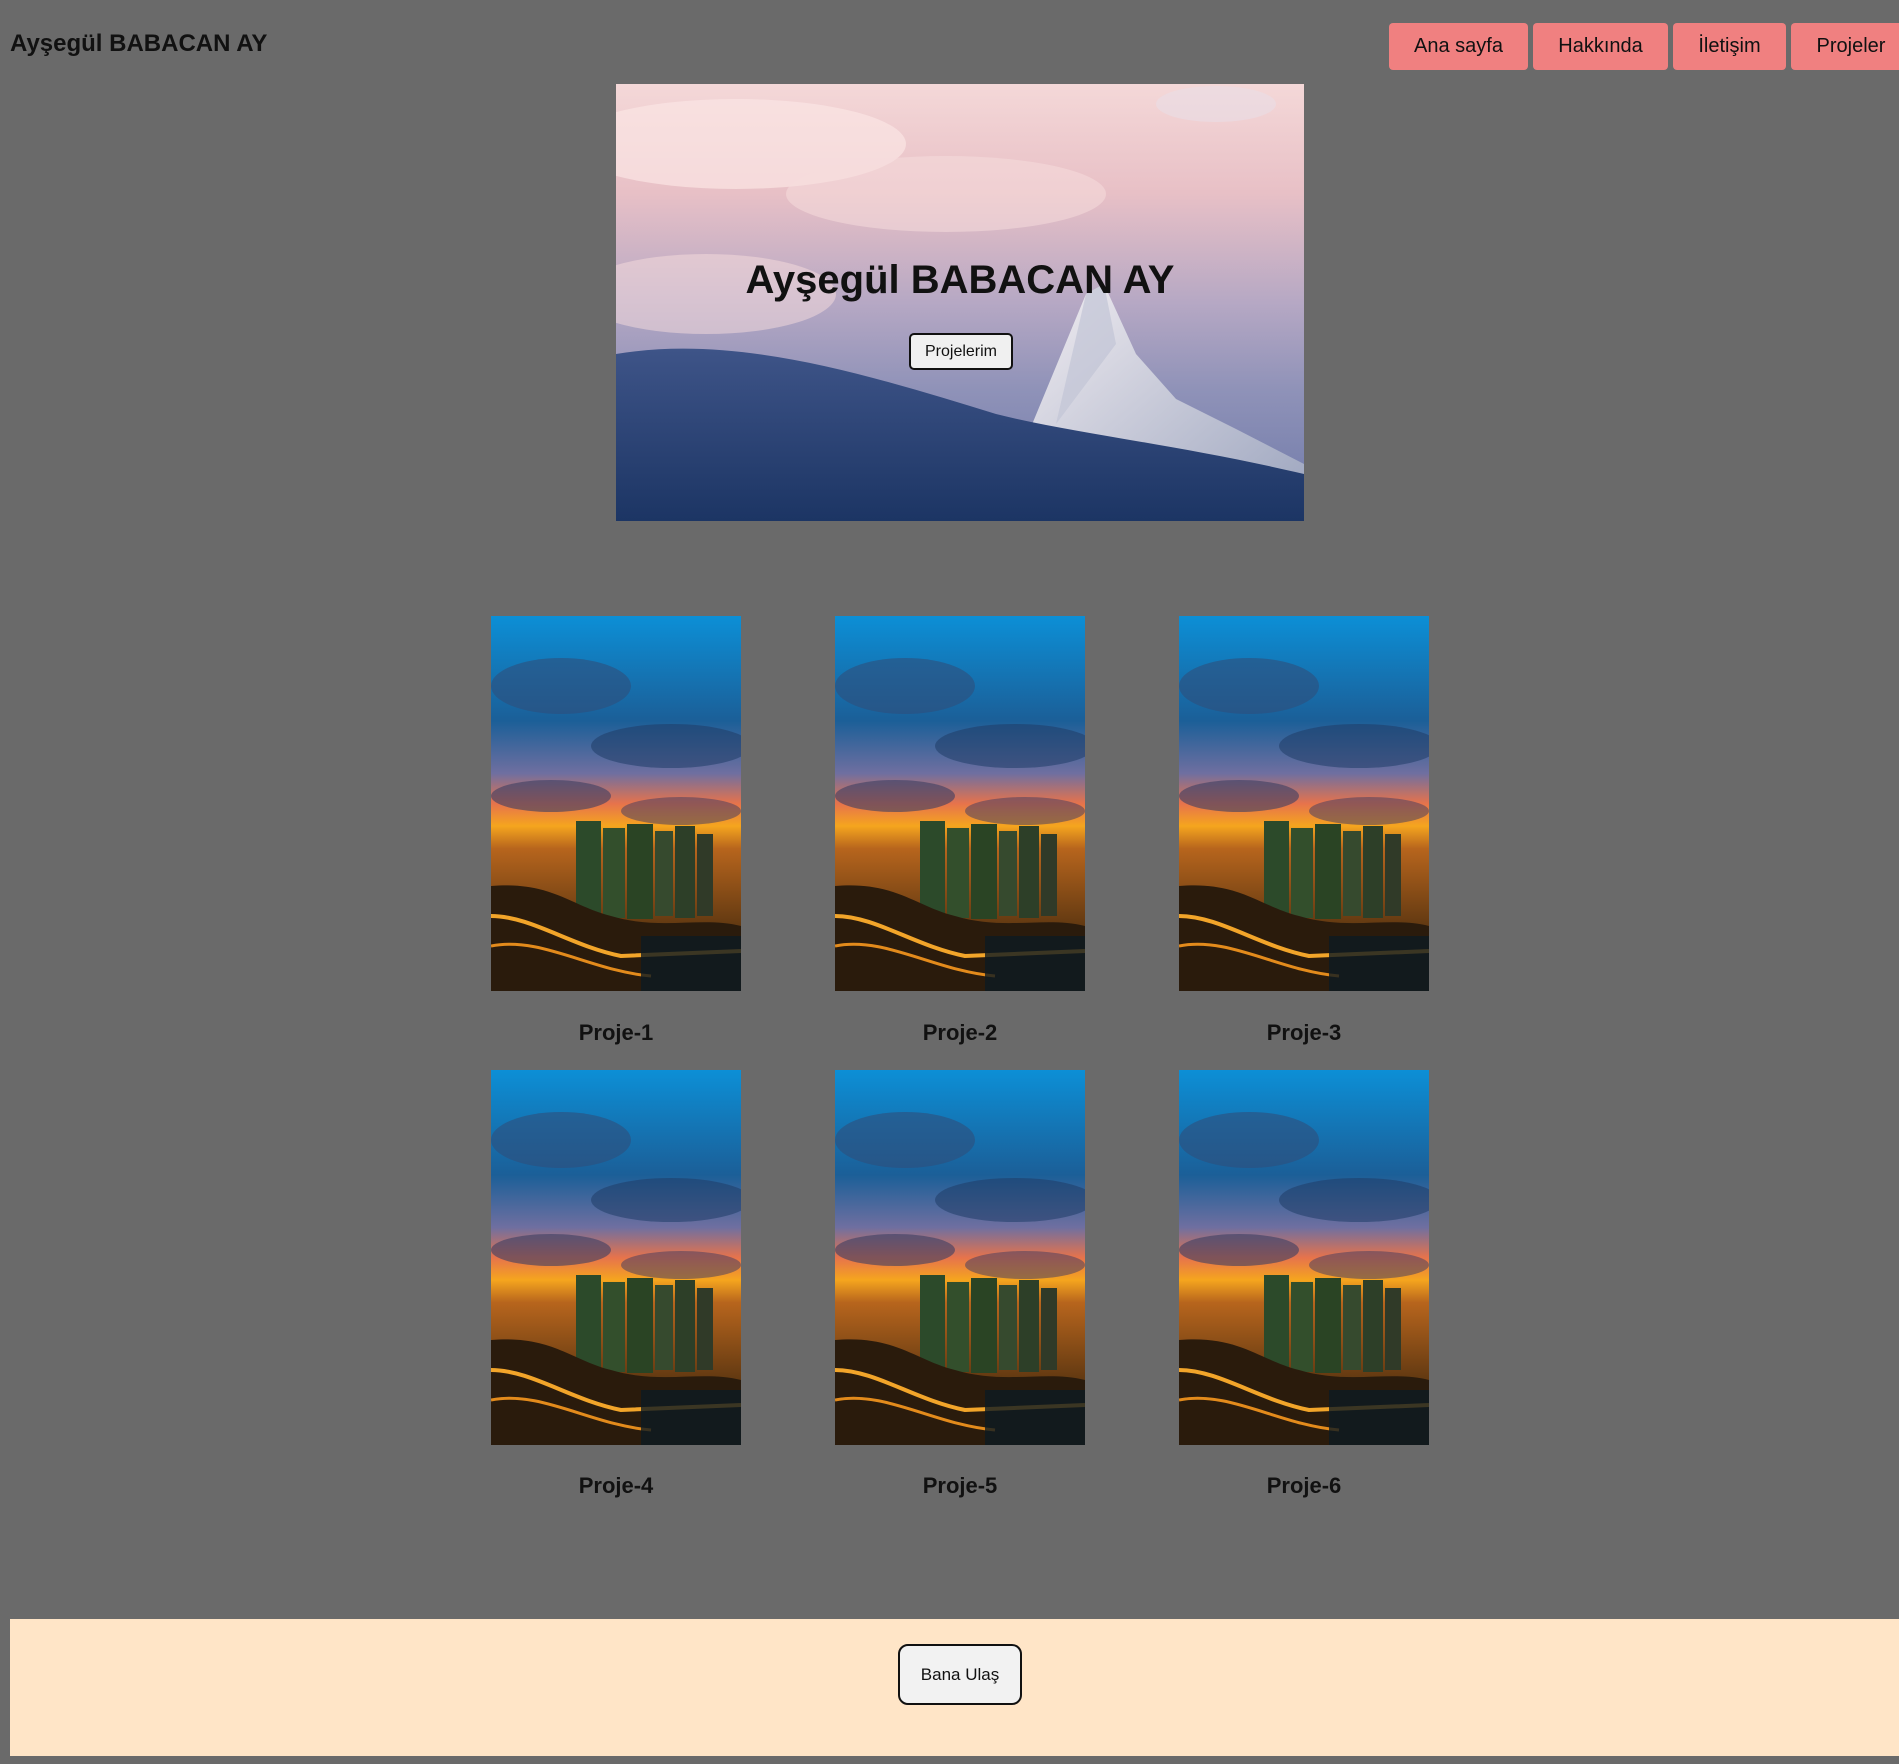 This screenshot has width=1899, height=1764. What do you see at coordinates (1304, 1485) in the screenshot?
I see `project-6-label: Proje-6` at bounding box center [1304, 1485].